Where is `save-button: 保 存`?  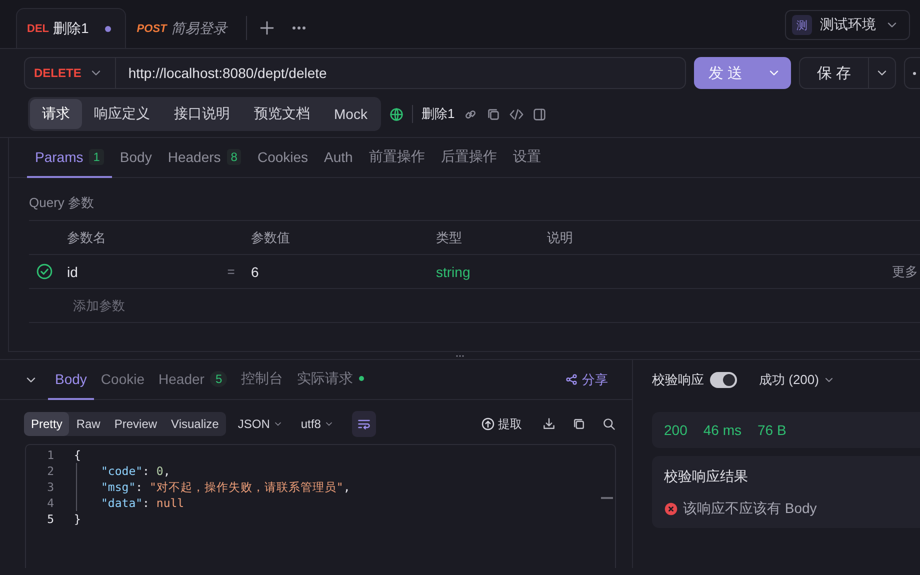 save-button: 保 存 is located at coordinates (847, 73).